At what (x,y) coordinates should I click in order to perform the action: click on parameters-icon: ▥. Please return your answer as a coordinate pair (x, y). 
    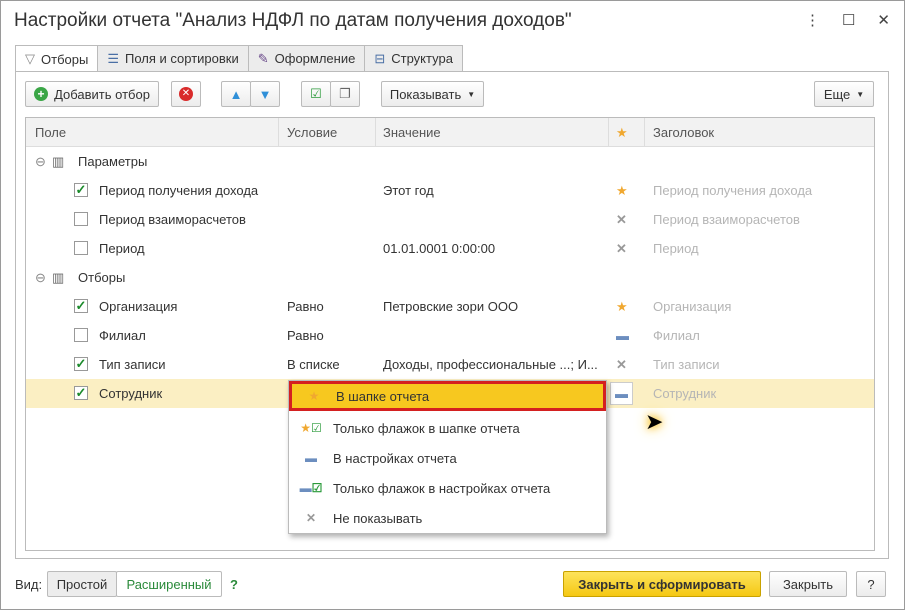
    Looking at the image, I should click on (58, 161).